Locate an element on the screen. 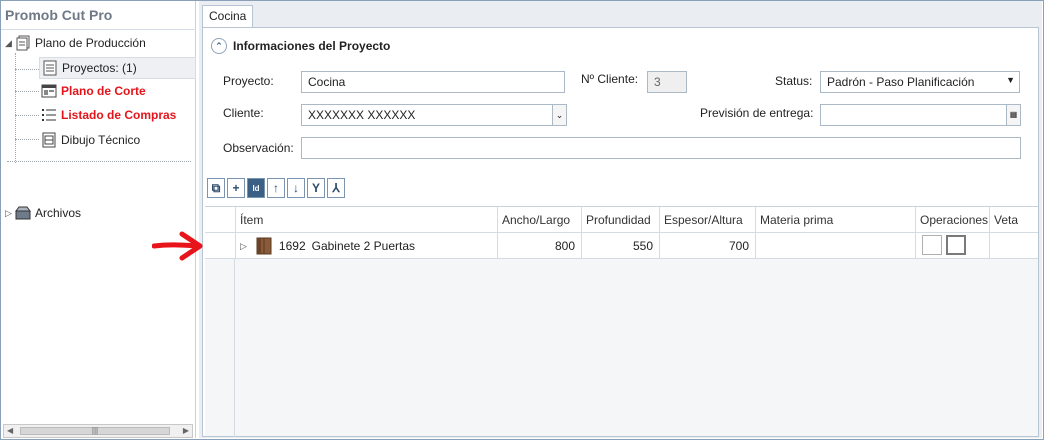 The height and width of the screenshot is (440, 1044). sidebar-item-label: Plano de Producción is located at coordinates (90, 43).